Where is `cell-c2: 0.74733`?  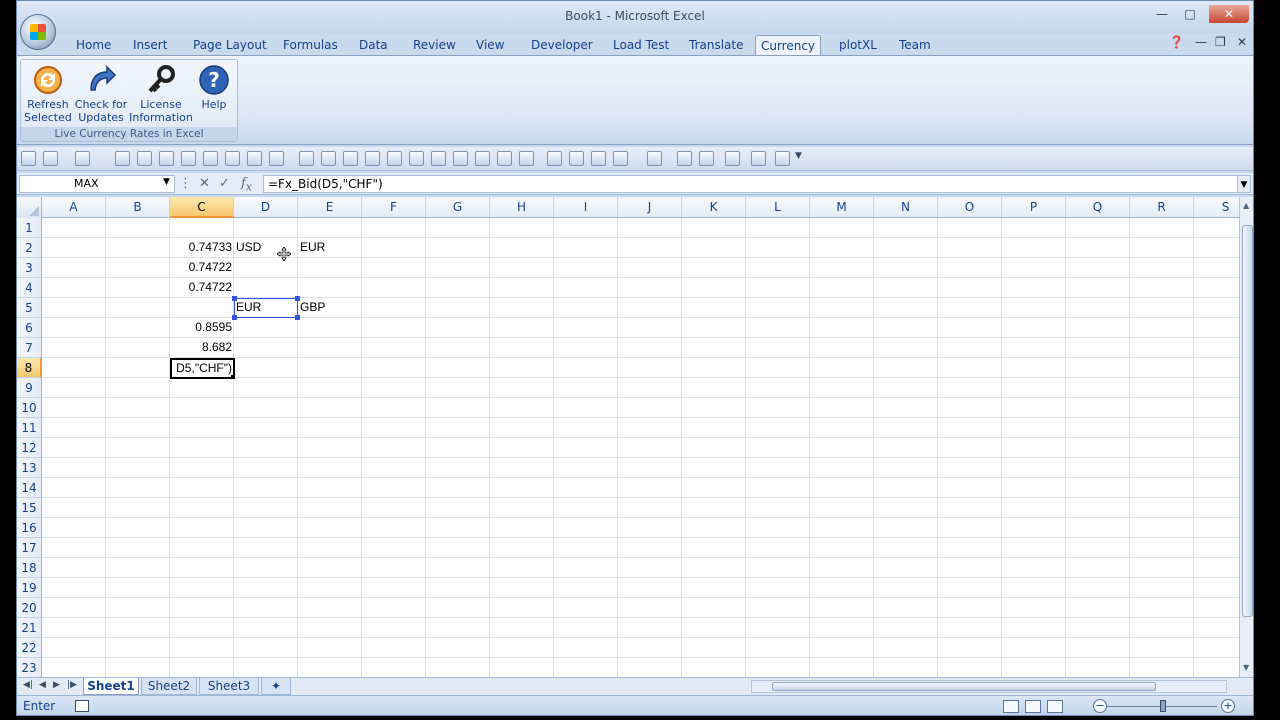
cell-c2: 0.74733 is located at coordinates (202, 247).